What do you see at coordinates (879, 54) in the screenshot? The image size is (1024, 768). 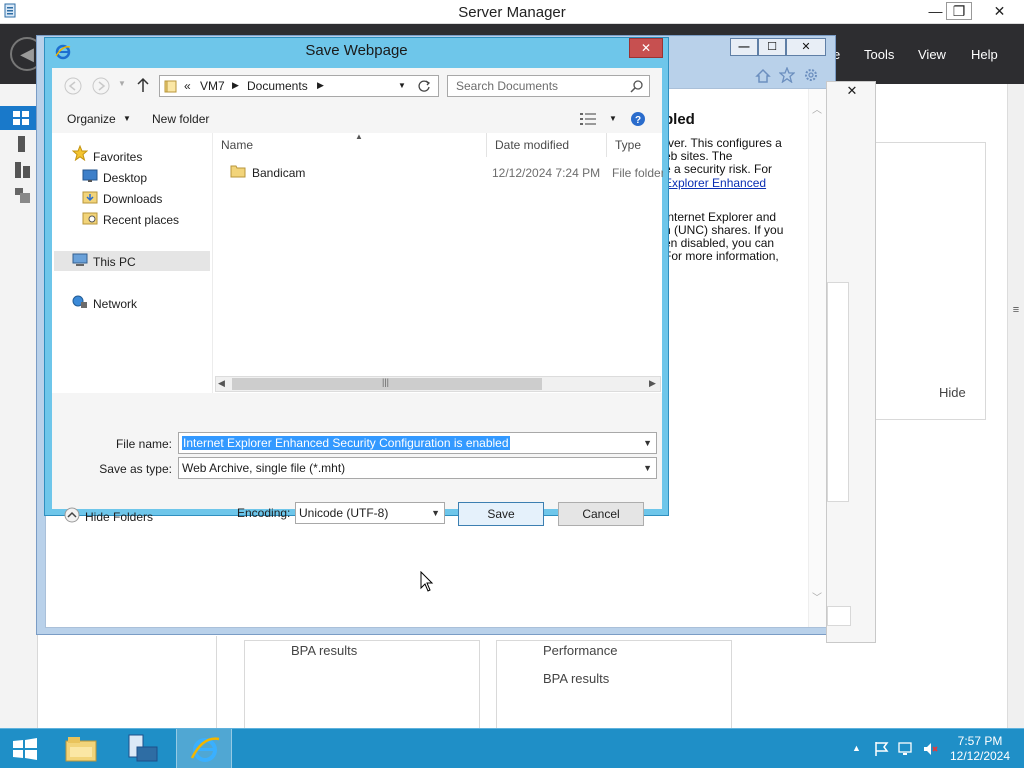 I see `menu-tools: Tools` at bounding box center [879, 54].